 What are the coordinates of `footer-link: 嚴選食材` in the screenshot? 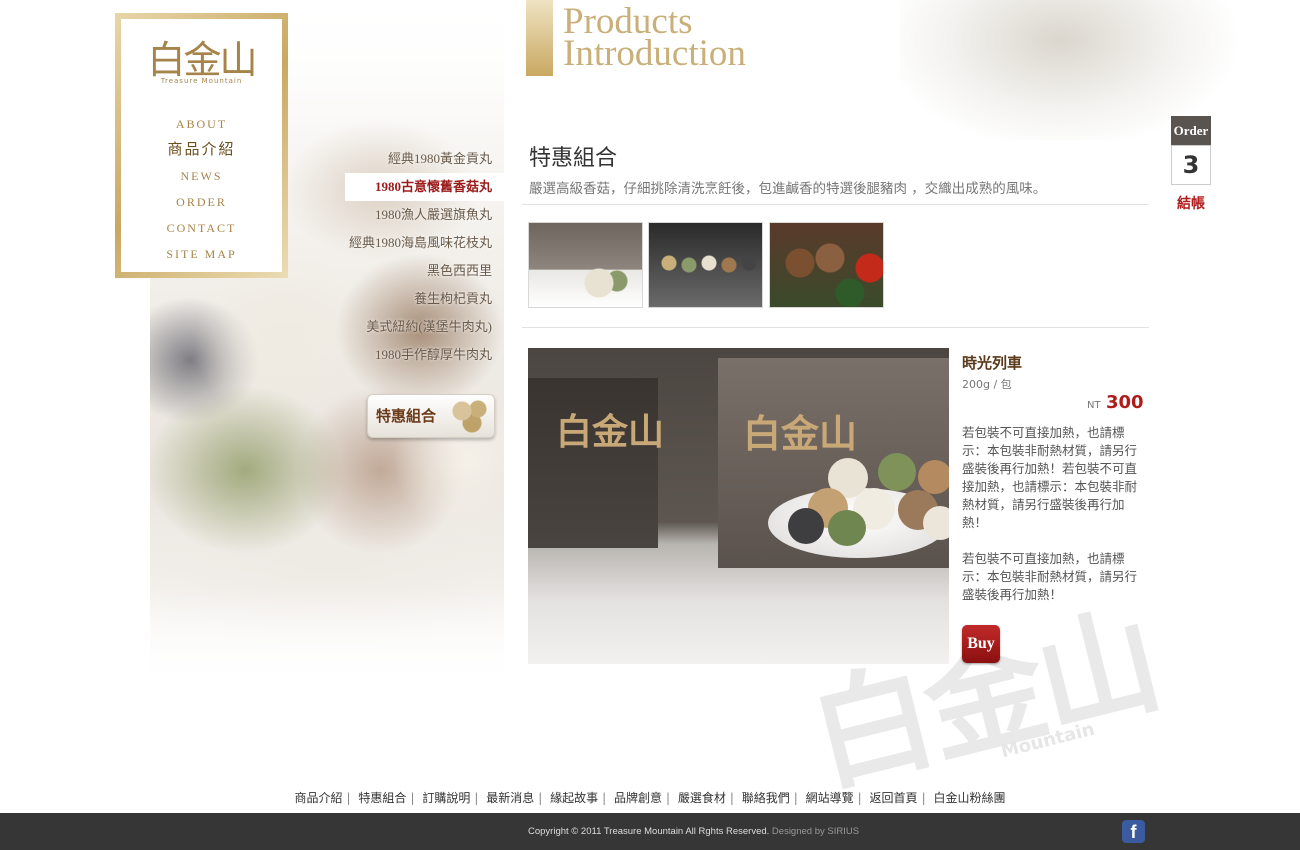 It's located at (702, 798).